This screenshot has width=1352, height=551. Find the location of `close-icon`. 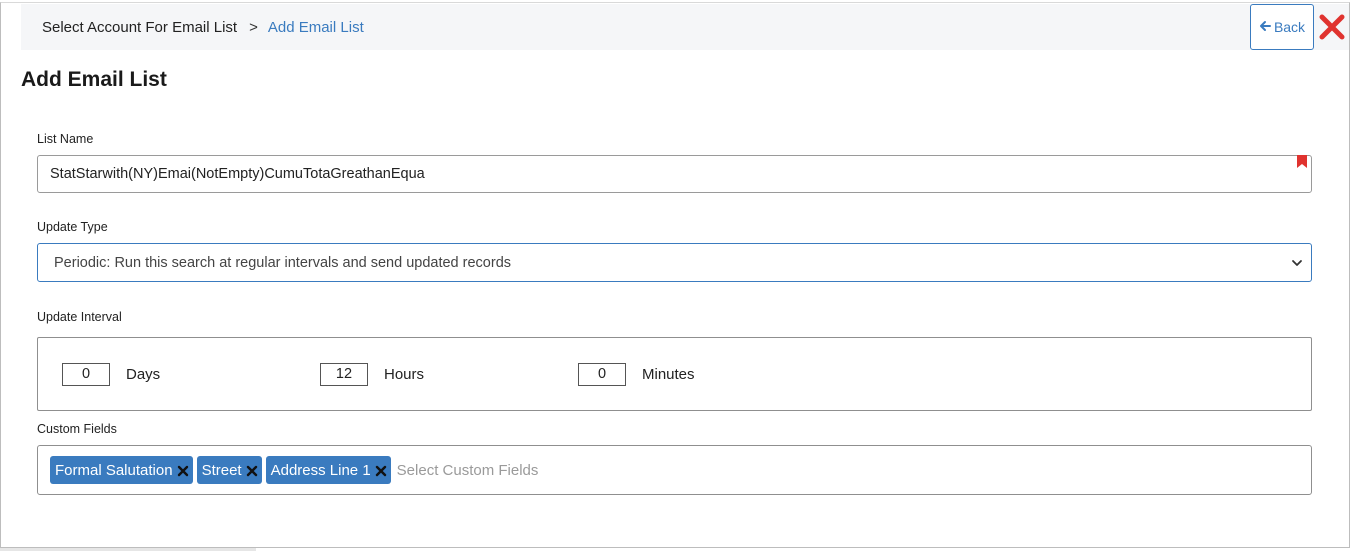

close-icon is located at coordinates (1332, 27).